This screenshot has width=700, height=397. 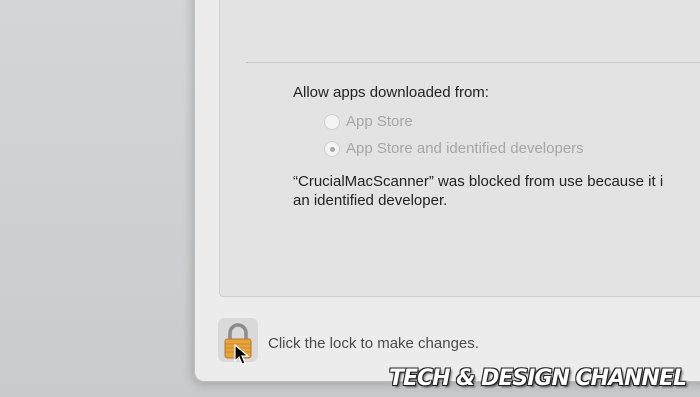 What do you see at coordinates (537, 378) in the screenshot?
I see `channel-watermark: TECH & DESIGN CHANNEL` at bounding box center [537, 378].